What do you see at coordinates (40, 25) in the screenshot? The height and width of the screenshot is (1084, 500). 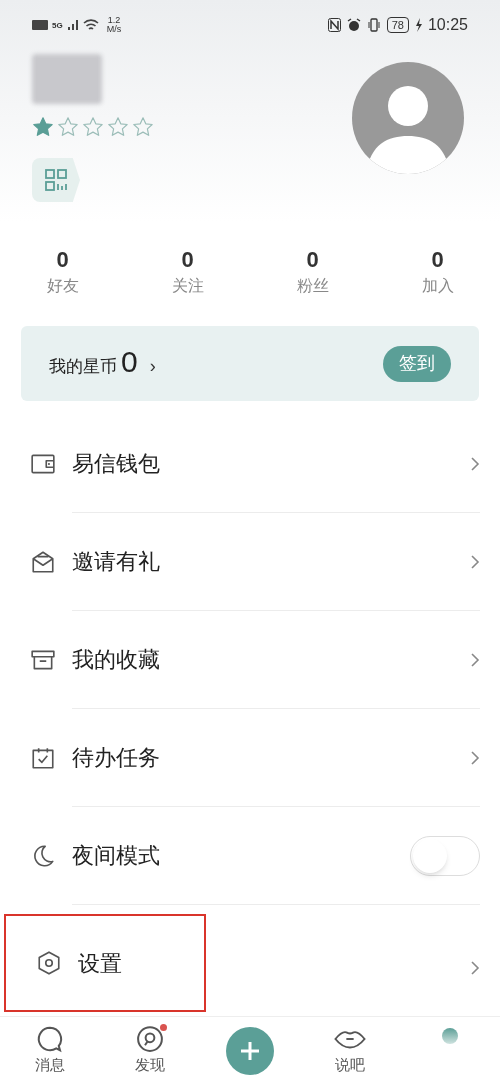 I see `sim-card-icon` at bounding box center [40, 25].